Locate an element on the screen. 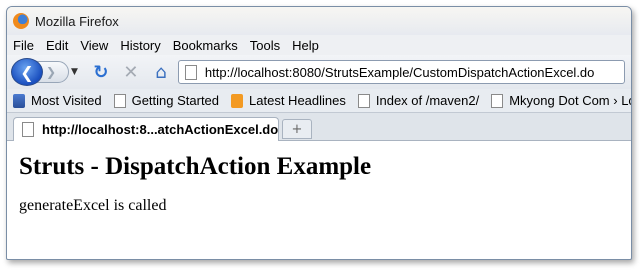  bookmark-label: Most Visited is located at coordinates (66, 100).